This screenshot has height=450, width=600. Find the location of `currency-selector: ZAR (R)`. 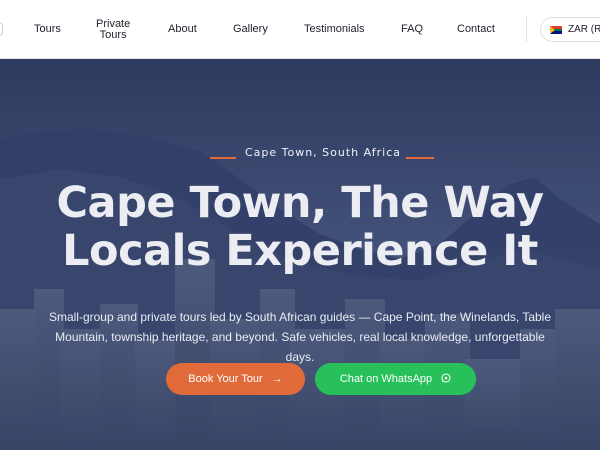

currency-selector: ZAR (R) is located at coordinates (570, 29).